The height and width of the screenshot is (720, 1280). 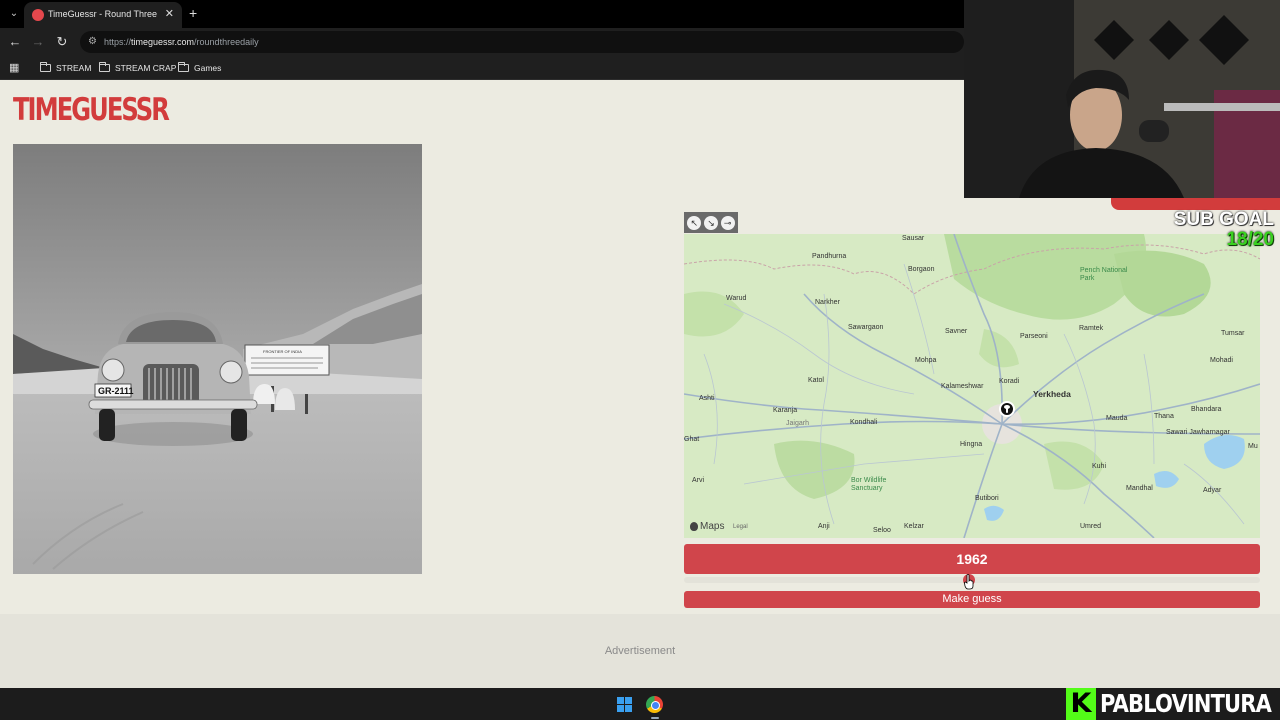 What do you see at coordinates (118, 42) in the screenshot?
I see `url-scheme: https://` at bounding box center [118, 42].